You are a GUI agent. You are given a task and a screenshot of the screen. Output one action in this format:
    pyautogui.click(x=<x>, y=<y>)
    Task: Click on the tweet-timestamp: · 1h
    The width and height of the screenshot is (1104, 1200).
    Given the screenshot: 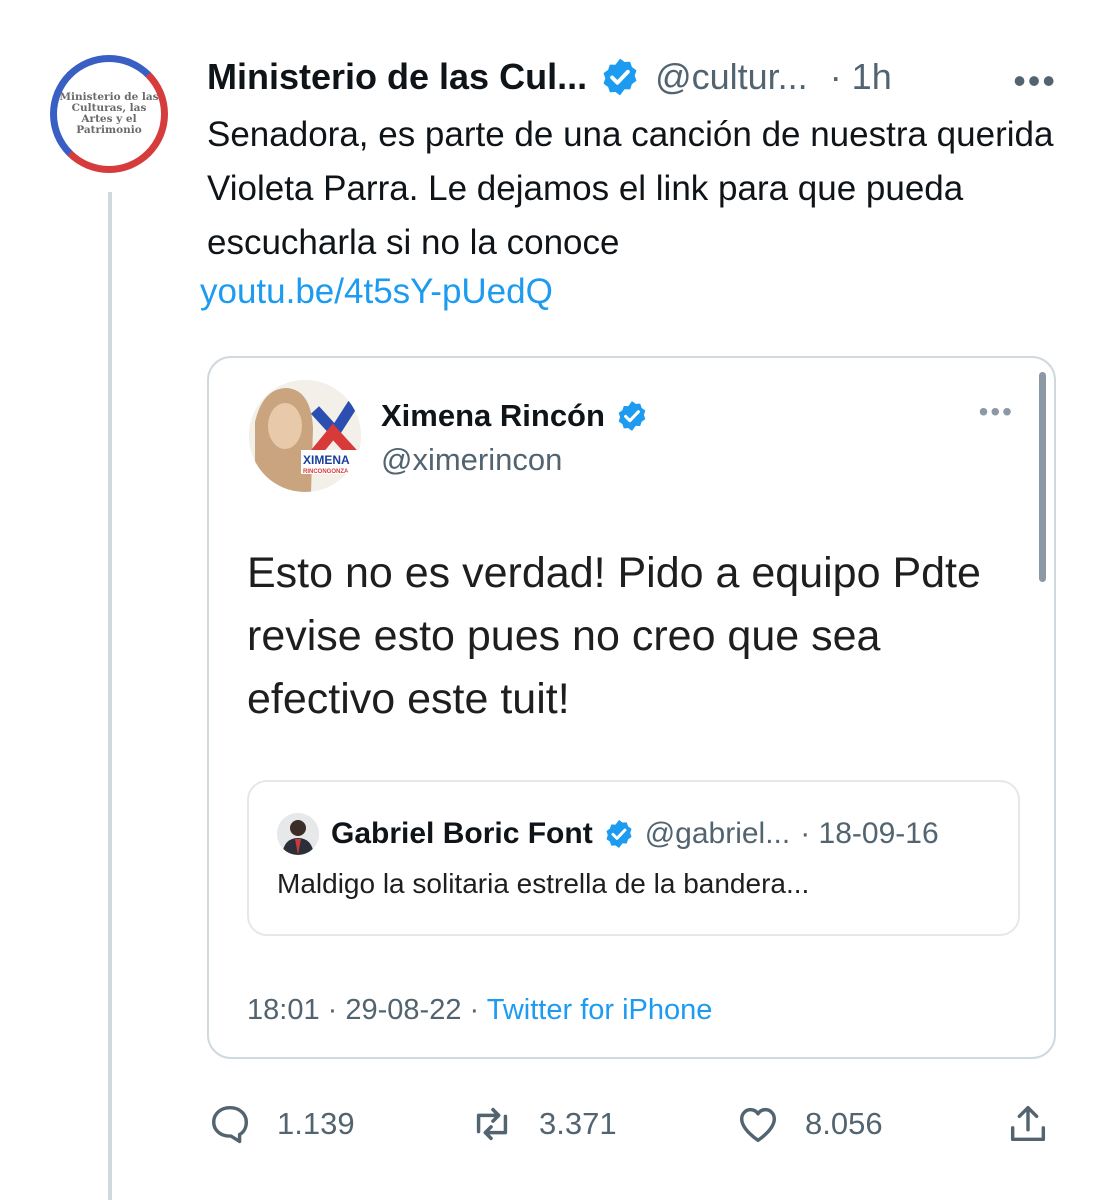 What is the action you would take?
    pyautogui.click(x=861, y=77)
    